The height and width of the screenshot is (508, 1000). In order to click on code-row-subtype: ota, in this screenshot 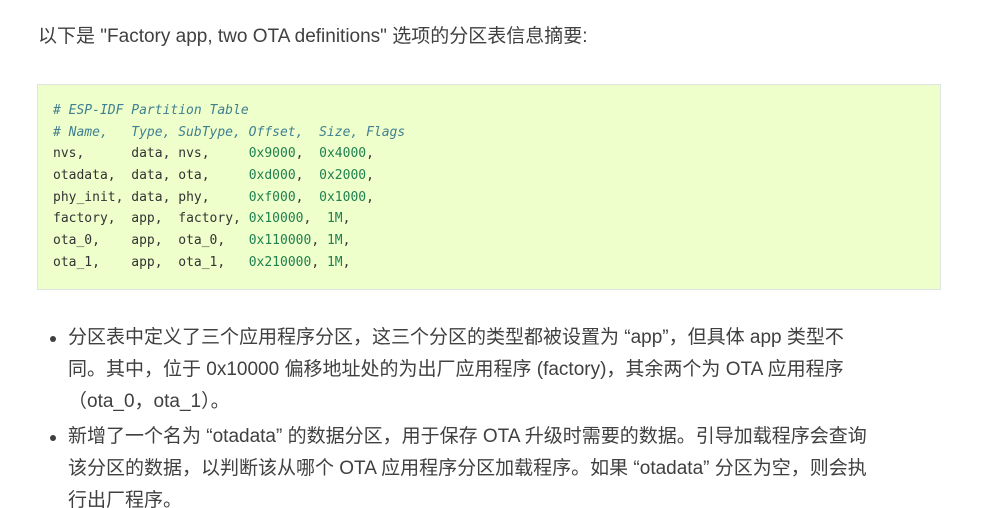, I will do `click(213, 176)`.